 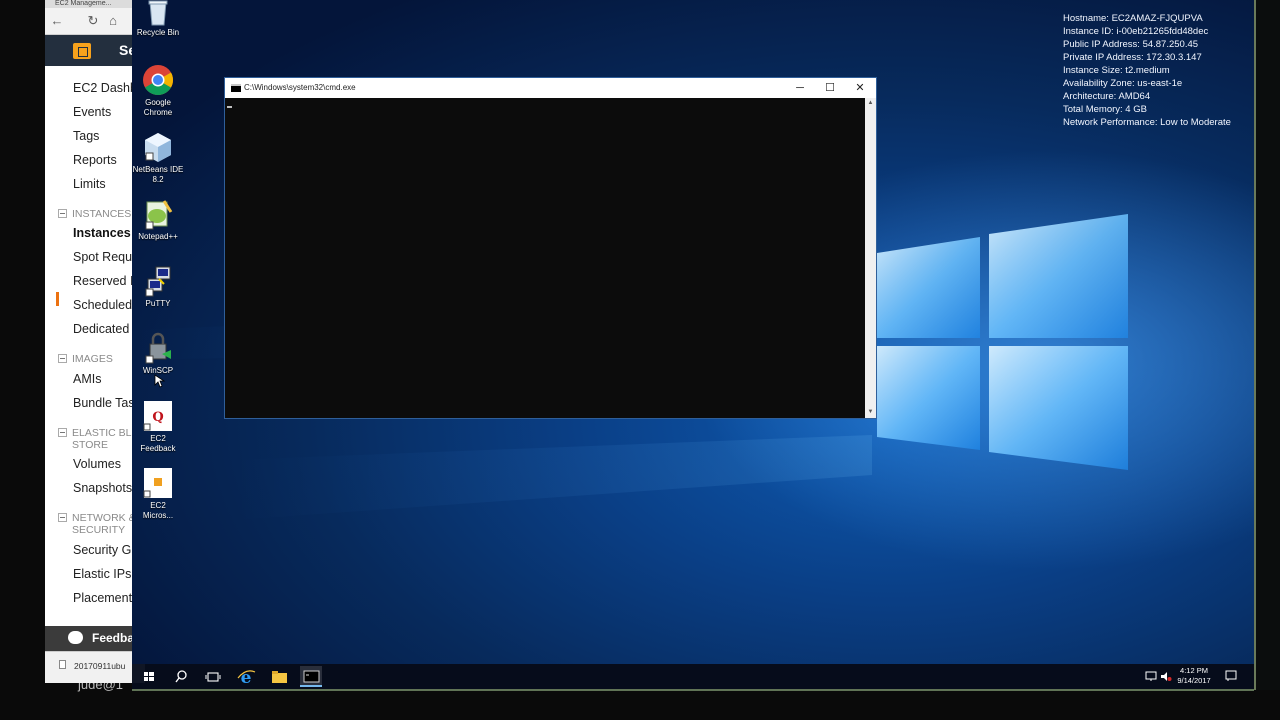 I want to click on winscp-lock-icon, so click(x=158, y=348).